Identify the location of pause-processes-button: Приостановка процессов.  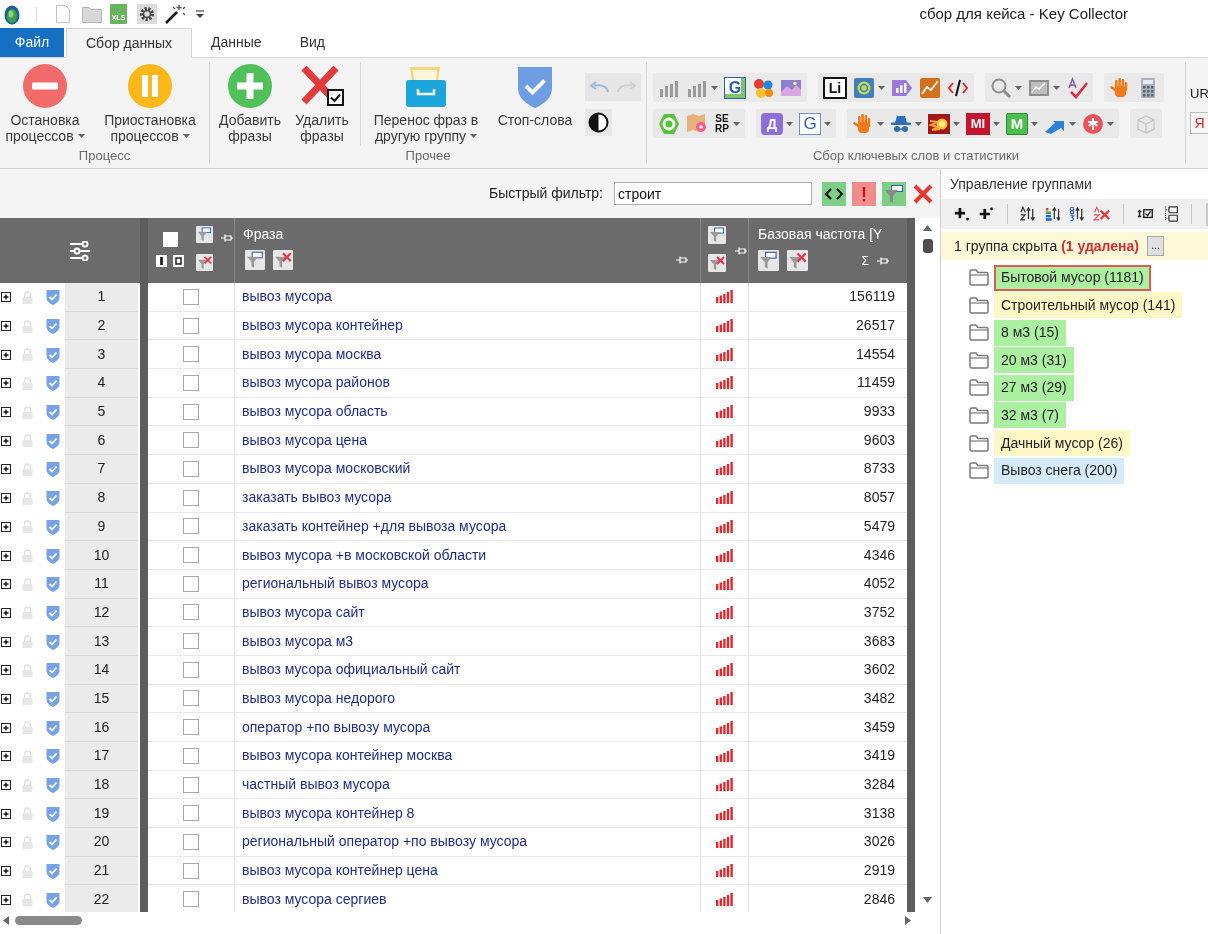
(150, 104).